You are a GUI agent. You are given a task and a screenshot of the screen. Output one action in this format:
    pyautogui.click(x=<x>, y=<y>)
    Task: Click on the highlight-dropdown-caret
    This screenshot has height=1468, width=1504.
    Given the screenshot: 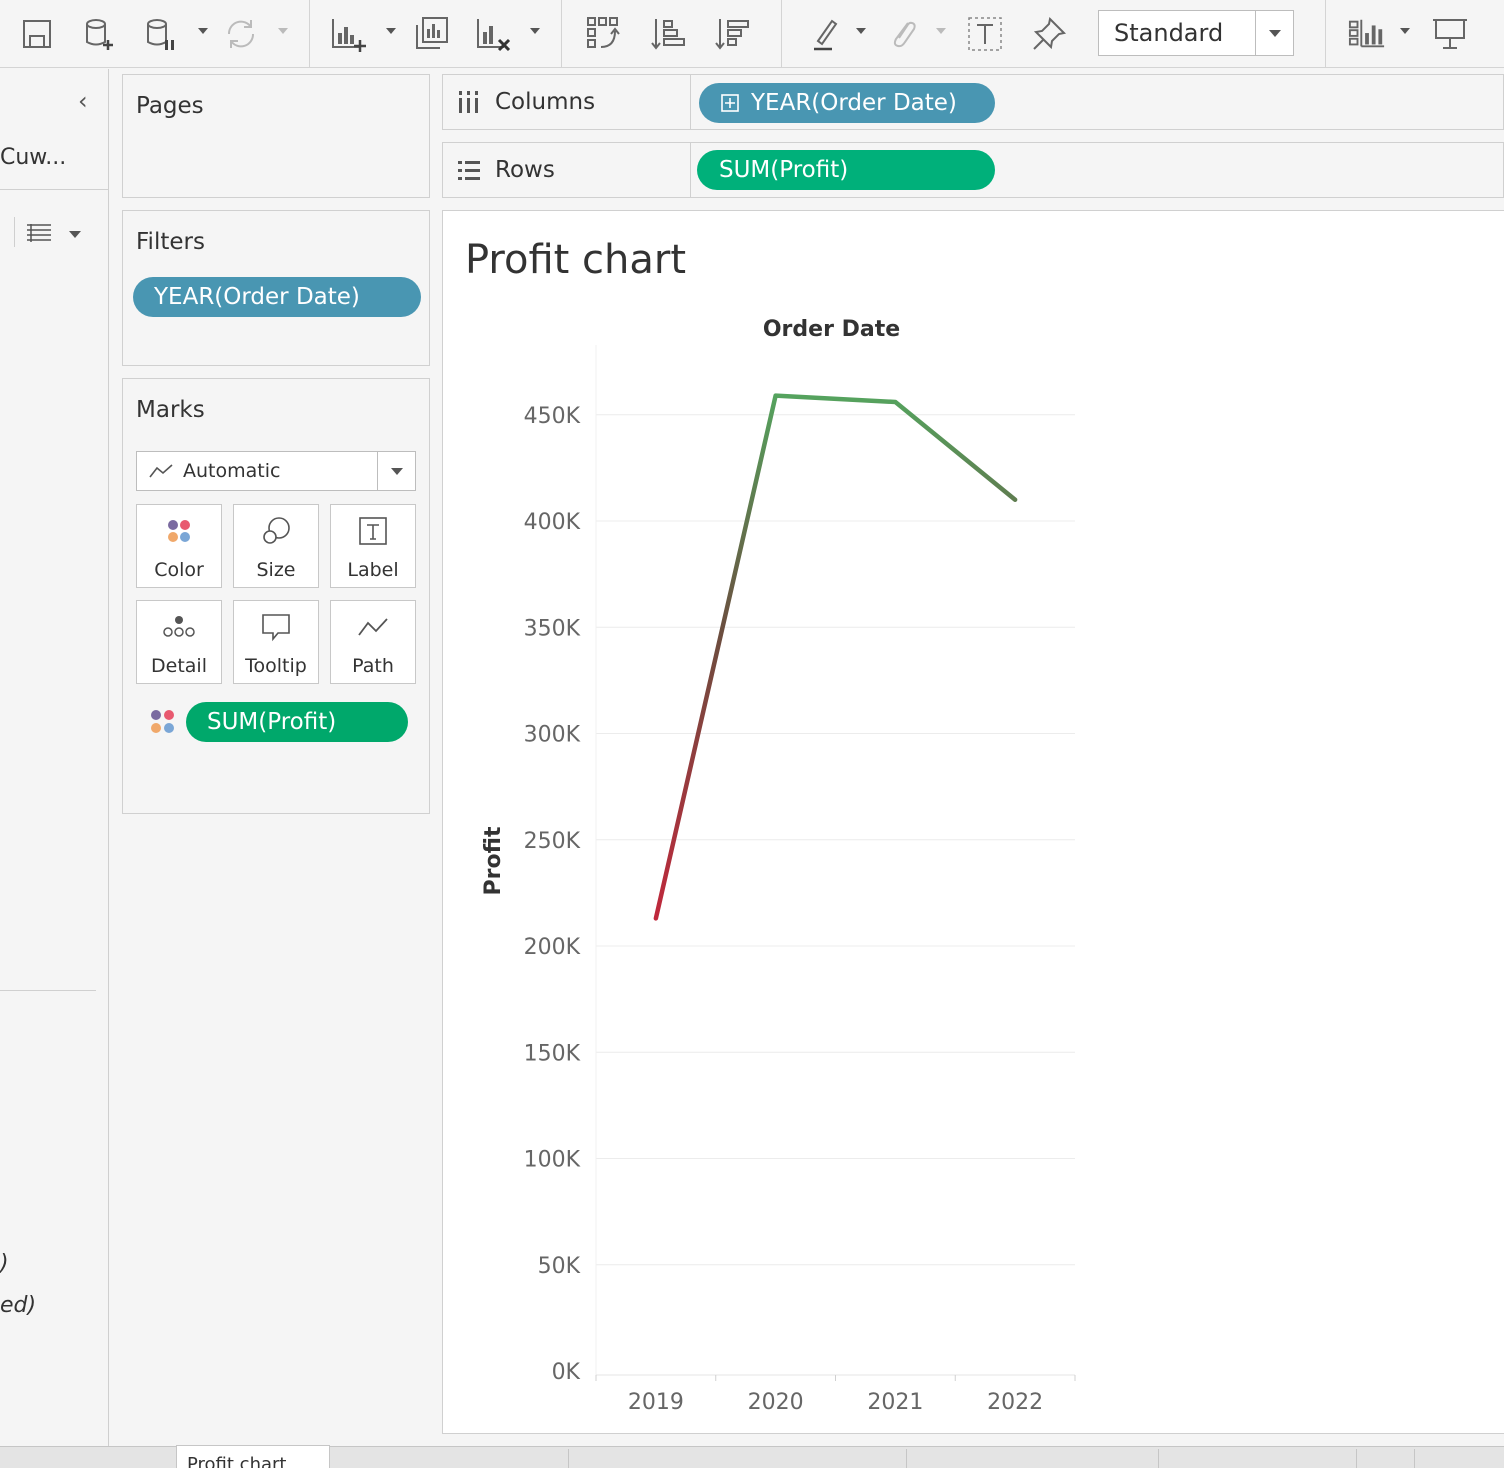 What is the action you would take?
    pyautogui.click(x=861, y=31)
    